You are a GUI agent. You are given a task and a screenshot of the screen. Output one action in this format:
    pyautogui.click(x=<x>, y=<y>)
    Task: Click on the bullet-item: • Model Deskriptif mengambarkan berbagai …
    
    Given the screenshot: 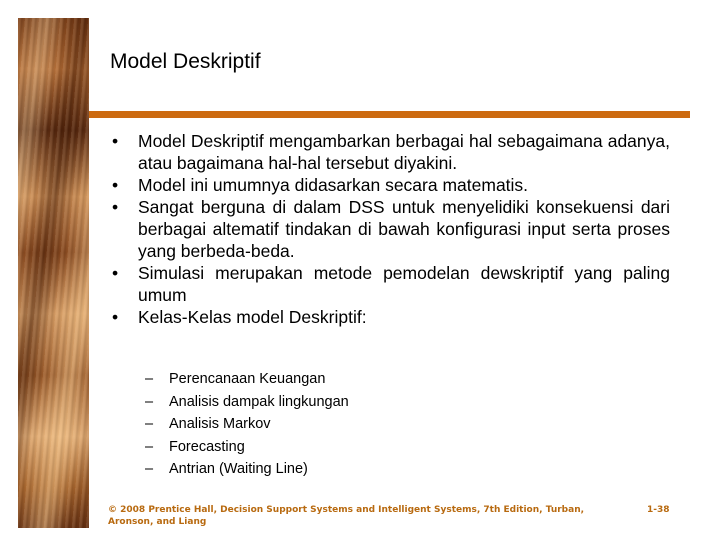 What is the action you would take?
    pyautogui.click(x=390, y=152)
    